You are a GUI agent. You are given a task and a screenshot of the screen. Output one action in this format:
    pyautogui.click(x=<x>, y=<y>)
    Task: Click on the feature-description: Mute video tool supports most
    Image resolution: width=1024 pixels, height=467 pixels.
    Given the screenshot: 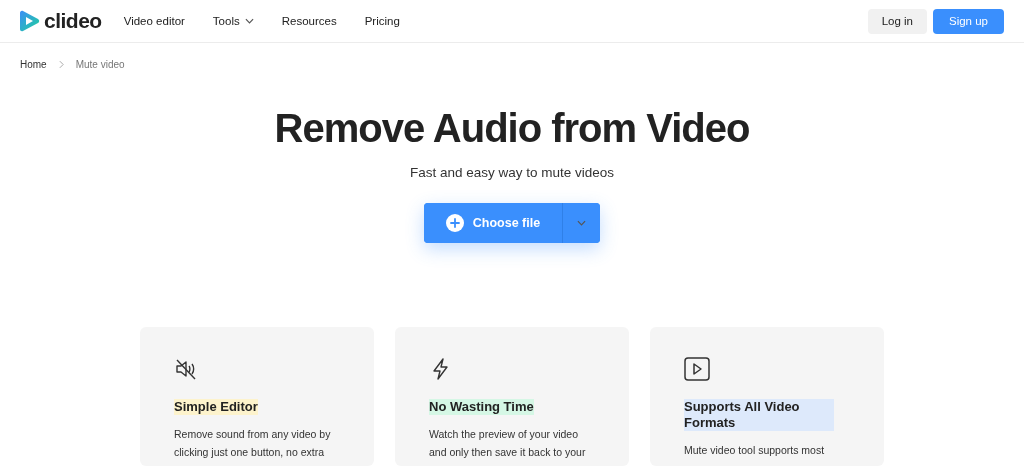 What is the action you would take?
    pyautogui.click(x=755, y=450)
    